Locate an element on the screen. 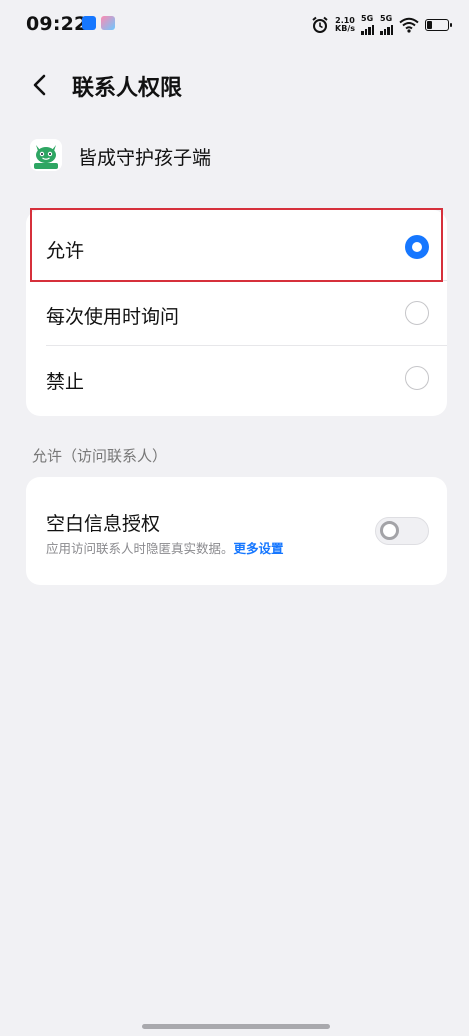 Image resolution: width=469 pixels, height=1036 pixels. more-settings-link: 更多设置 is located at coordinates (259, 548).